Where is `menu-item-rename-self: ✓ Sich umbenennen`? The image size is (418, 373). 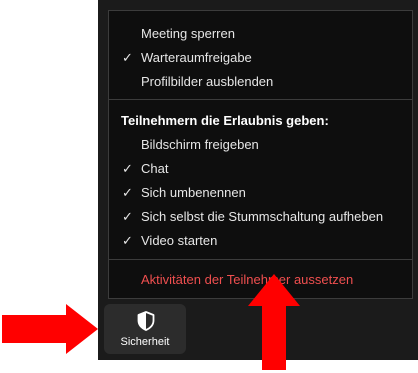 menu-item-rename-self: ✓ Sich umbenennen is located at coordinates (260, 193).